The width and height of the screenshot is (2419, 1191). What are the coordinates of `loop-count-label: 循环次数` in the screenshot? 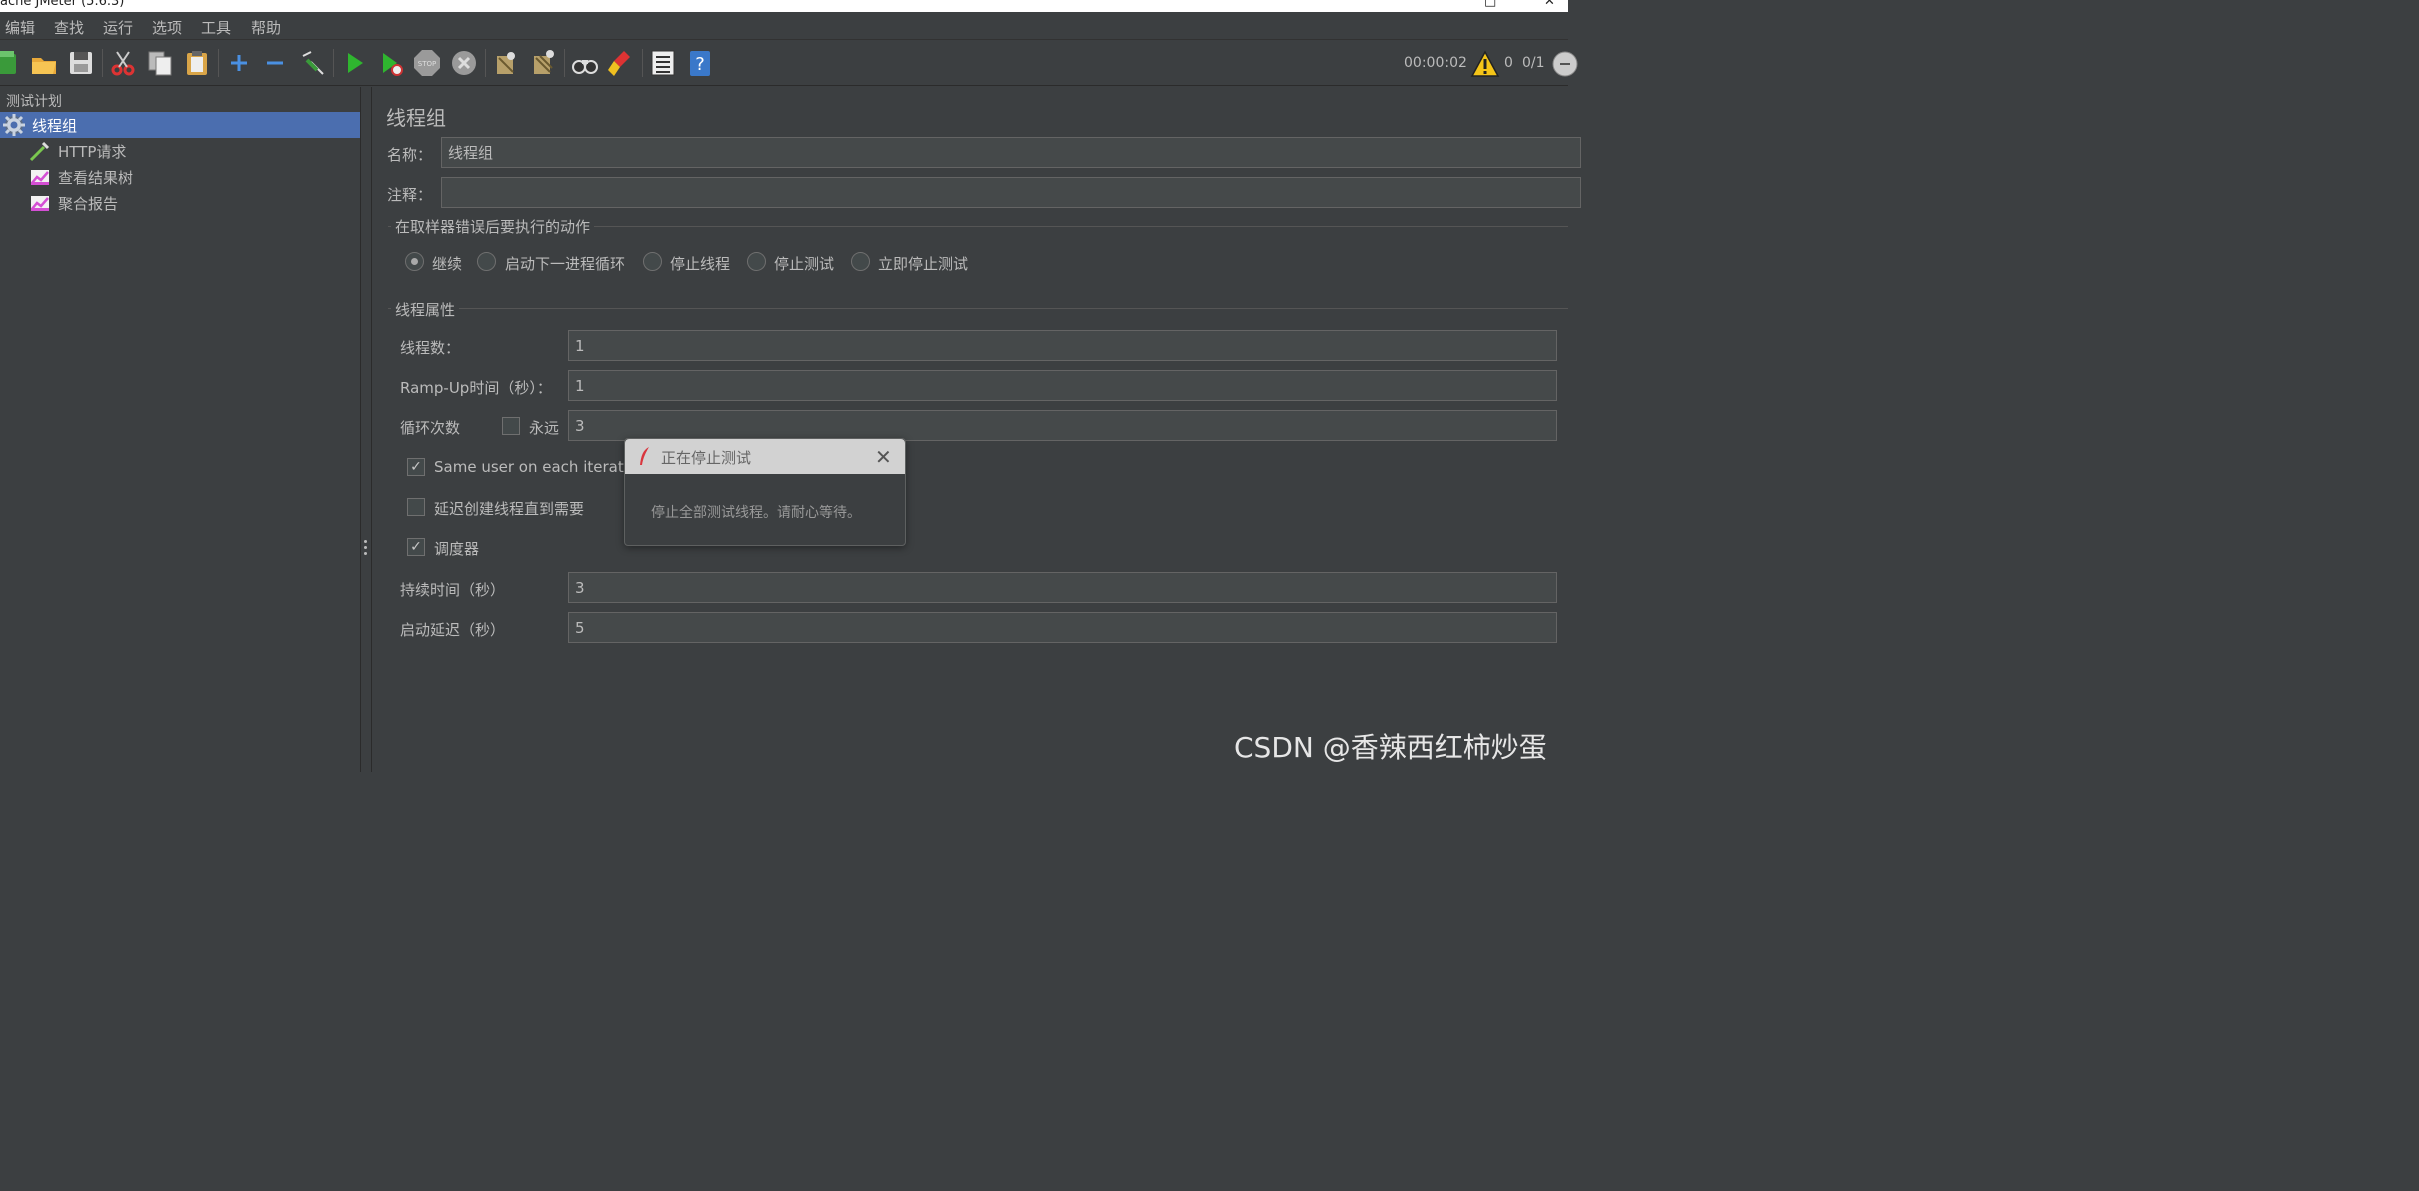 It's located at (430, 428).